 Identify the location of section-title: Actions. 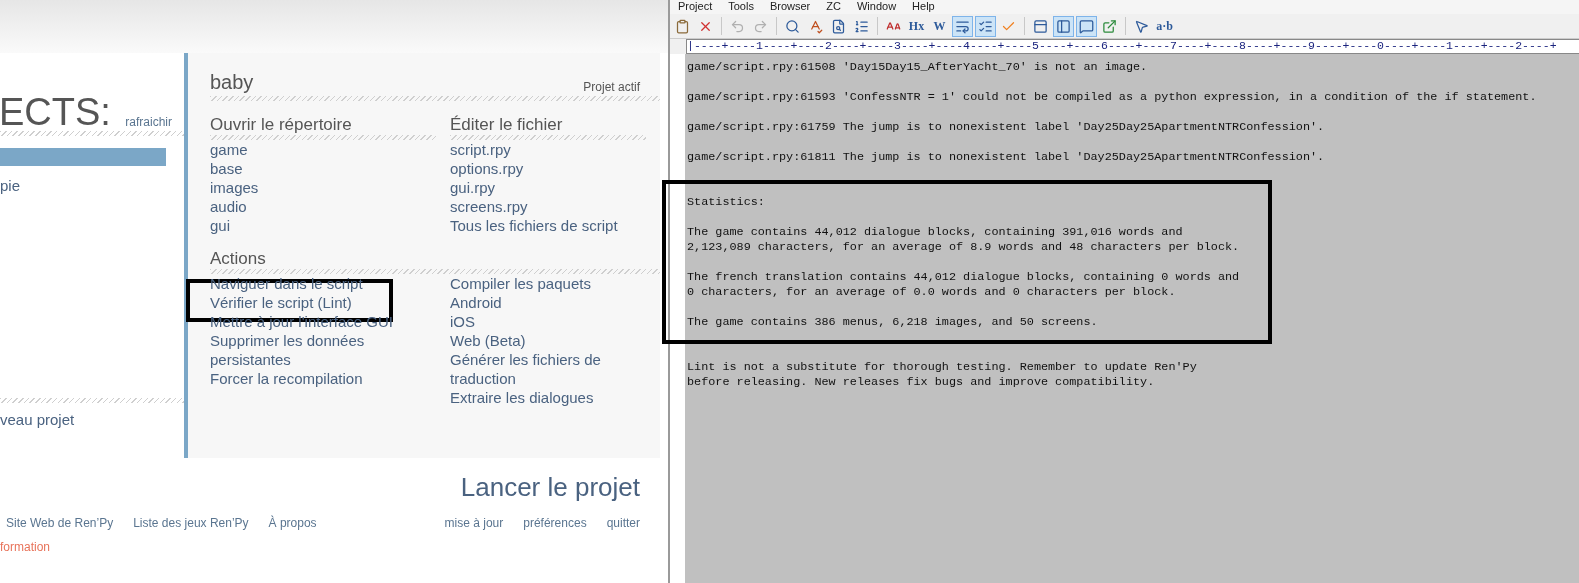
(238, 259).